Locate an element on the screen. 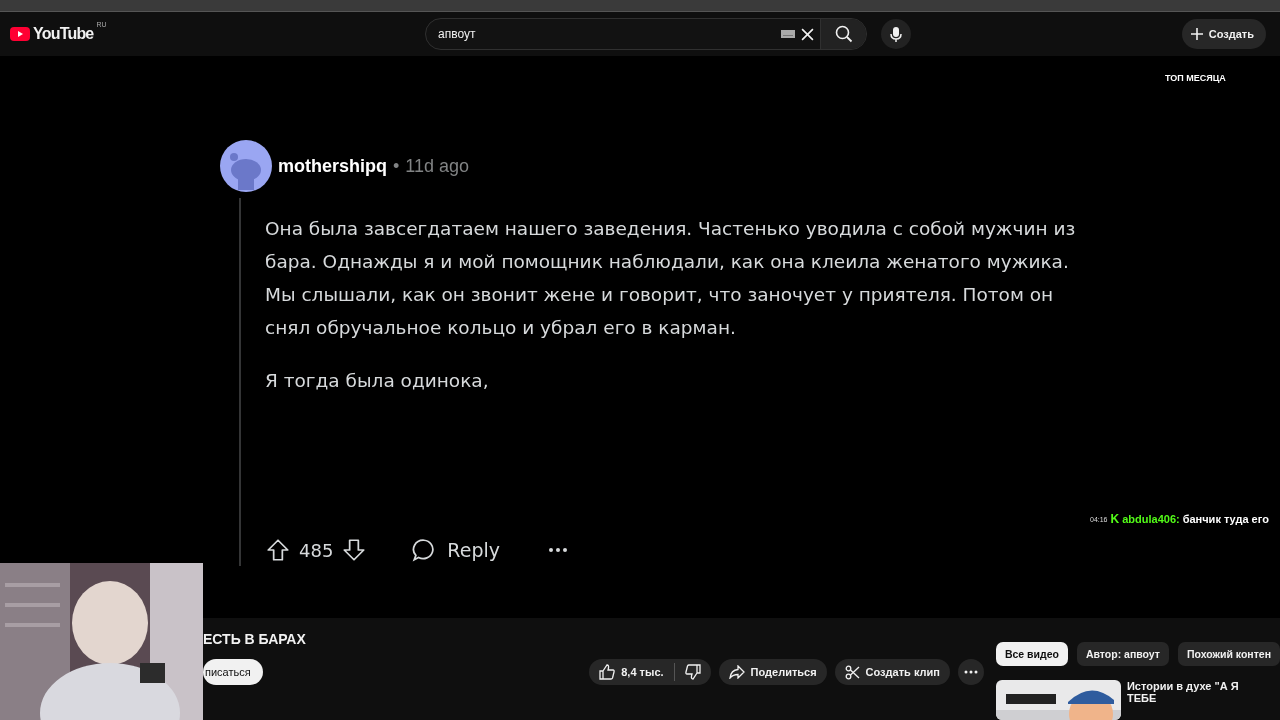 Image resolution: width=1280 pixels, height=720 pixels. reply-button: Reply is located at coordinates (455, 550).